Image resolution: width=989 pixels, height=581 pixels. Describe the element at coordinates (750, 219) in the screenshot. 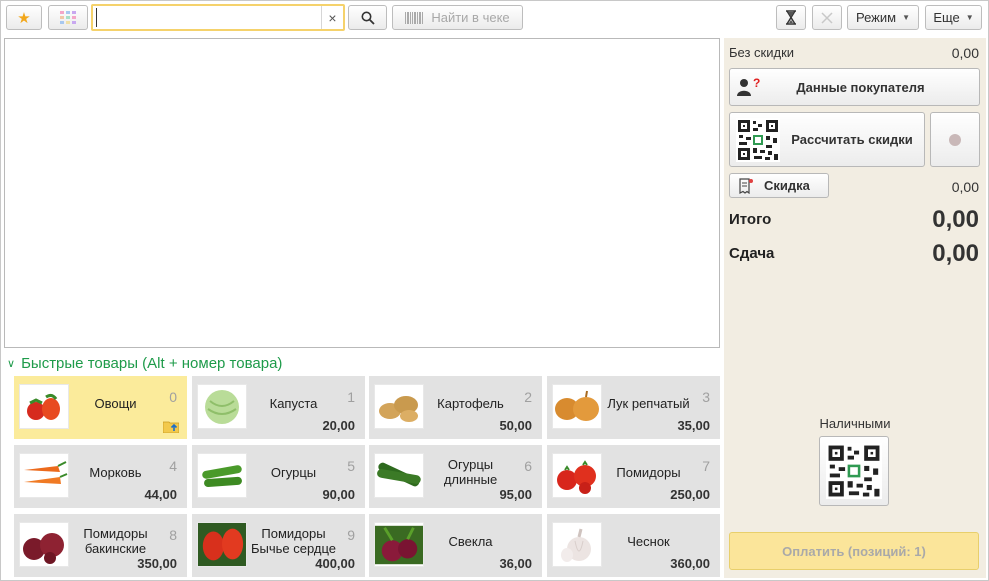

I see `total-label: Итого` at that location.